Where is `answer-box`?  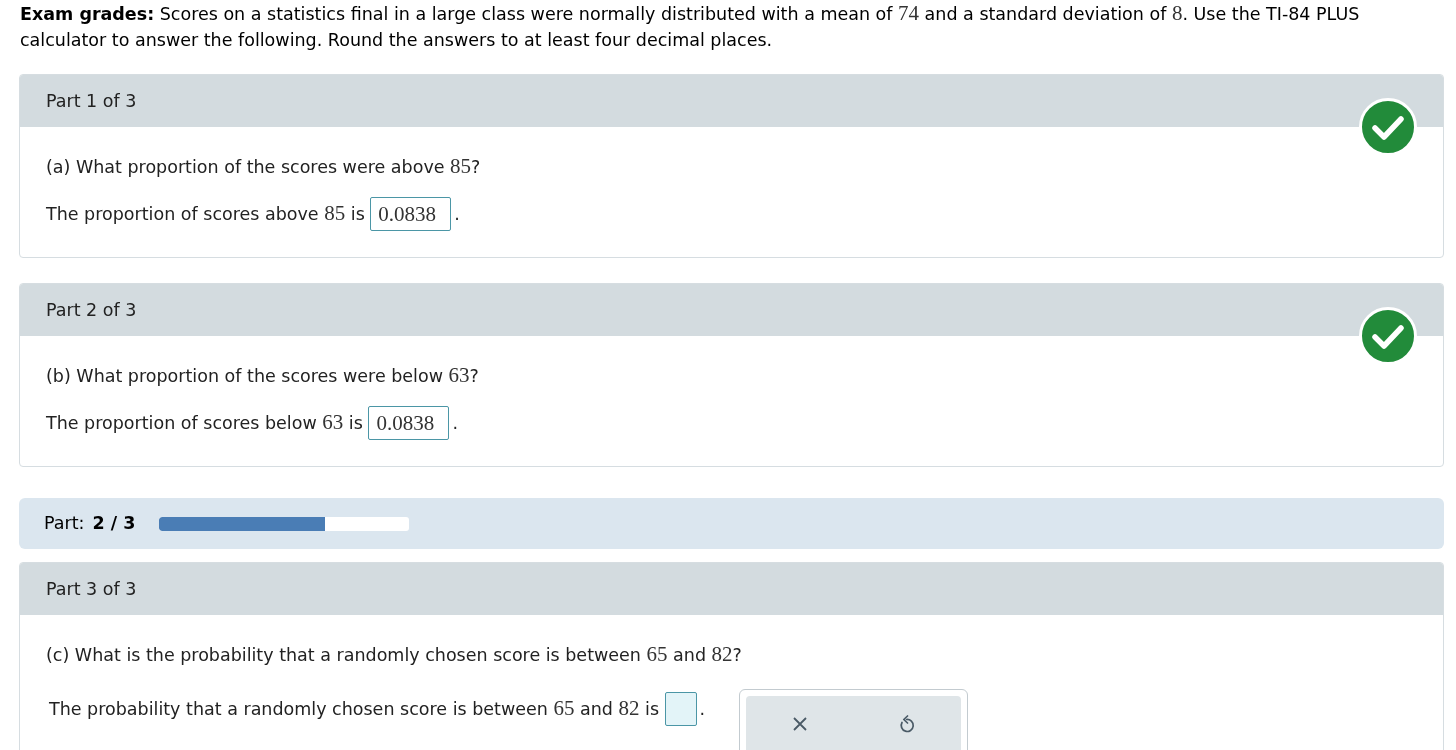
answer-box is located at coordinates (680, 709).